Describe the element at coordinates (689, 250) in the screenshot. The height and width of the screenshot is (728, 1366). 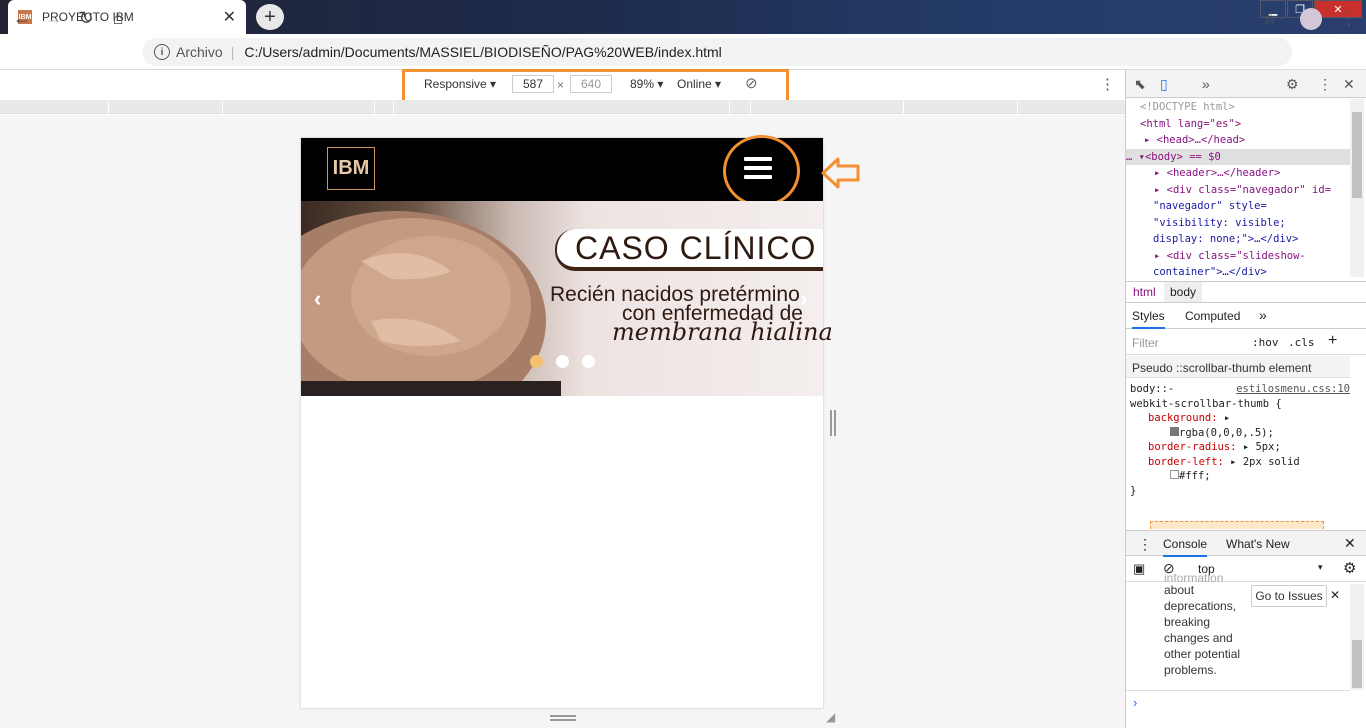
I see `slide-title: CASO CLÍNICO` at that location.